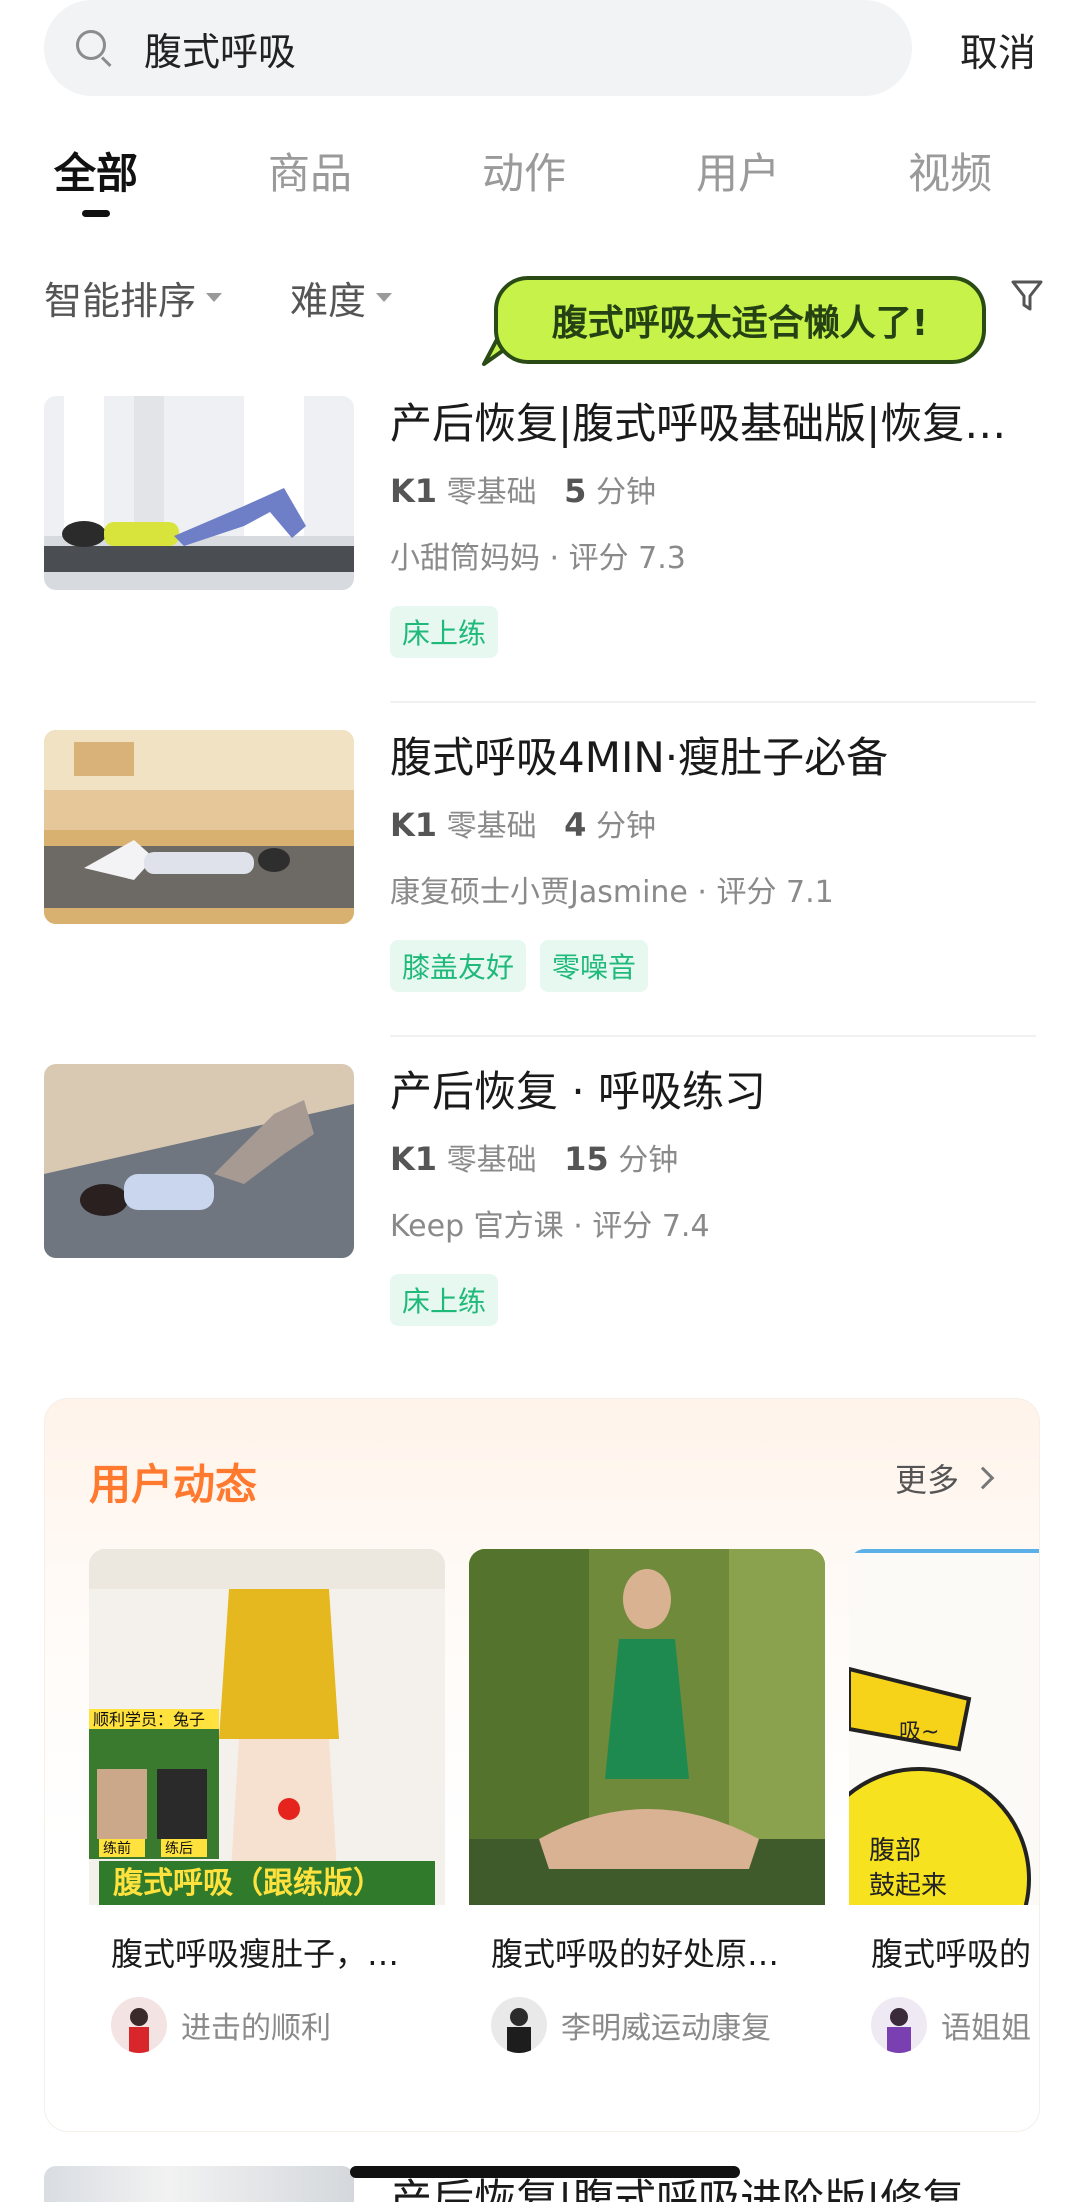 This screenshot has width=1080, height=2202. Describe the element at coordinates (179, 1849) in the screenshot. I see `feed-image-caption: 练后` at that location.